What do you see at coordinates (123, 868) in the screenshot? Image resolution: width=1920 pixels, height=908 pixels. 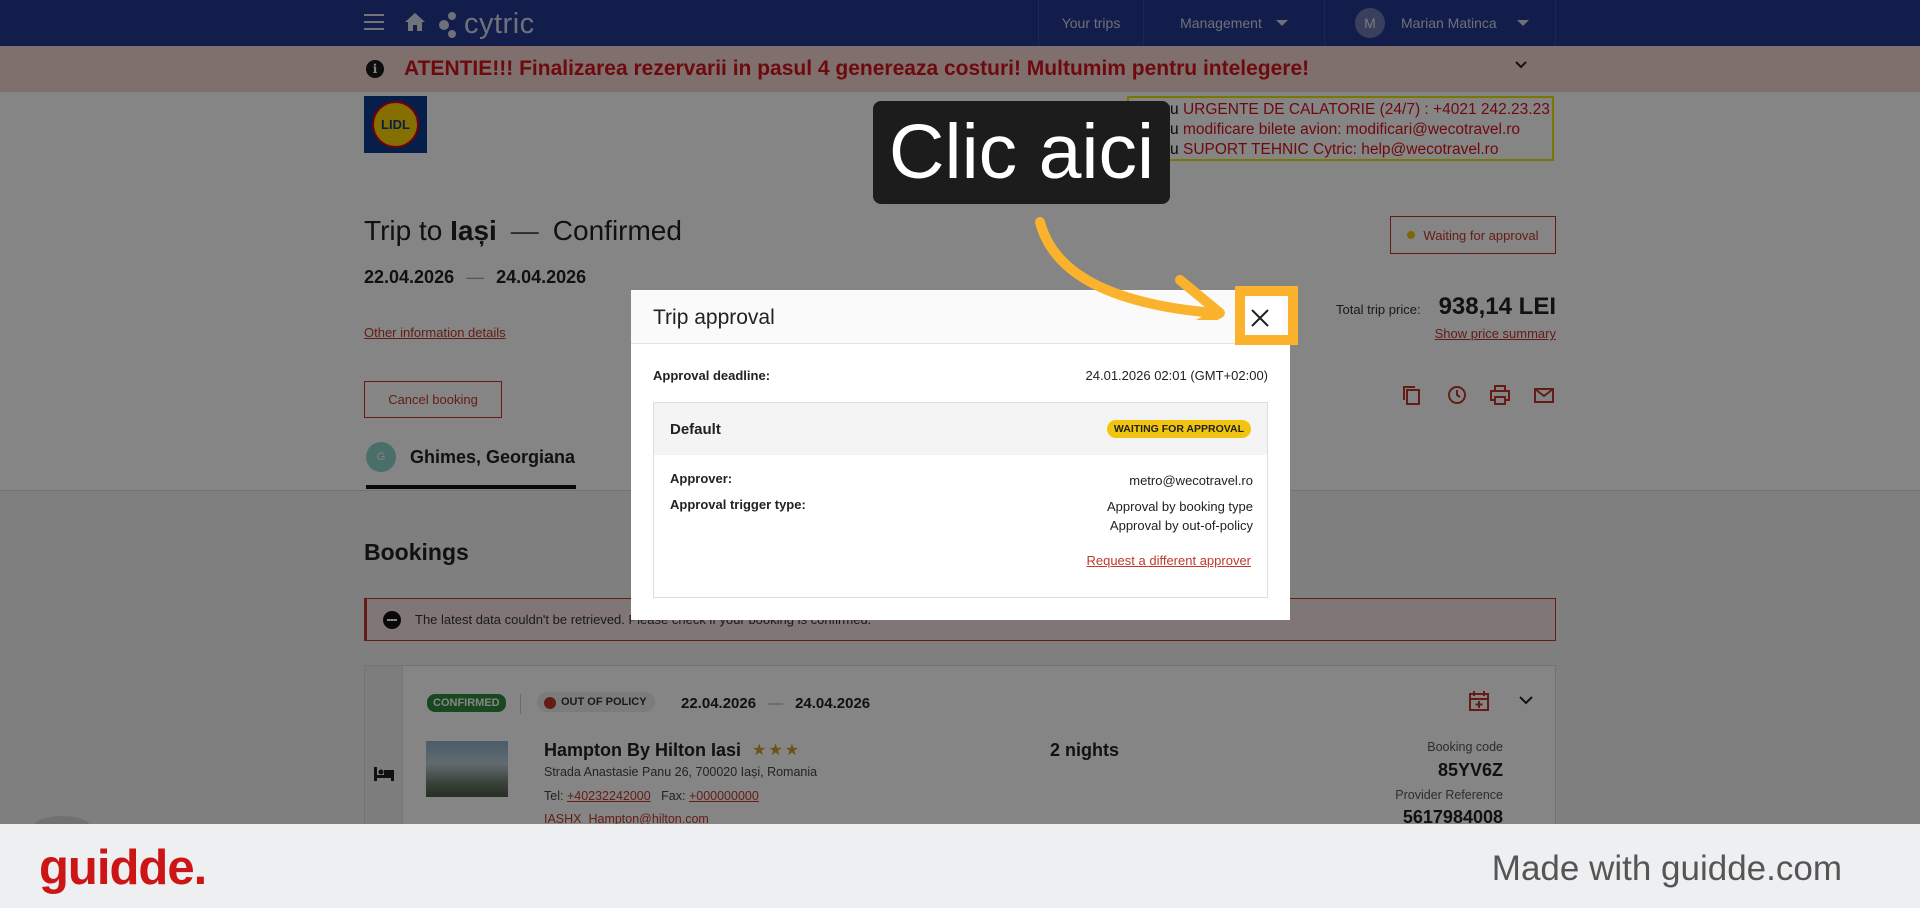 I see `guidde-logo: guidde.` at bounding box center [123, 868].